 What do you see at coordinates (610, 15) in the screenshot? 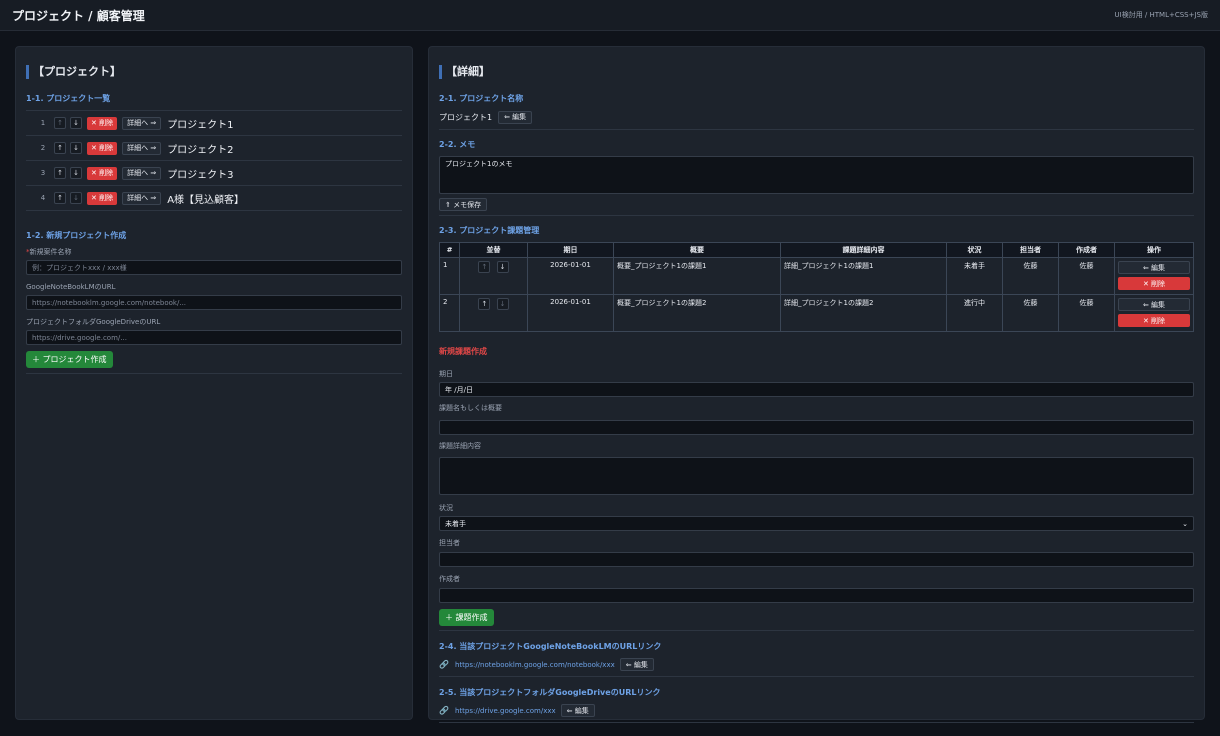
I see `top-bar: プロジェクト / 顧客管理 UI検討用 / HTML+CSS+JS版` at bounding box center [610, 15].